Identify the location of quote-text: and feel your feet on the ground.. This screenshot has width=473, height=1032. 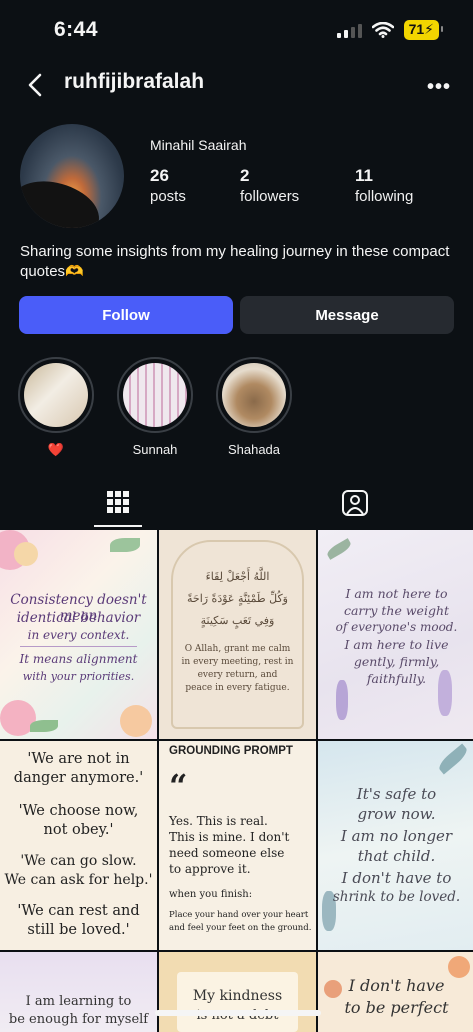
(240, 928).